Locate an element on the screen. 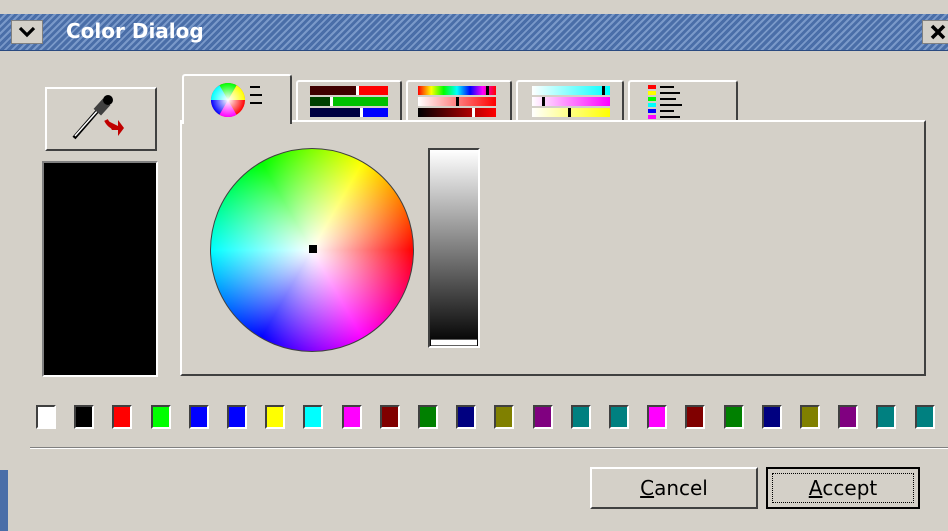 The image size is (948, 531). tab-color-wheel is located at coordinates (237, 99).